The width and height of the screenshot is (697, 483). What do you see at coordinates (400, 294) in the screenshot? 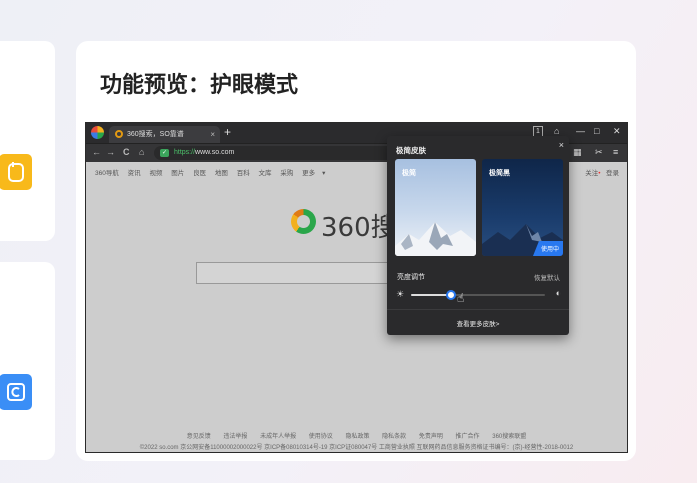
I see `sun-icon: ☀` at bounding box center [400, 294].